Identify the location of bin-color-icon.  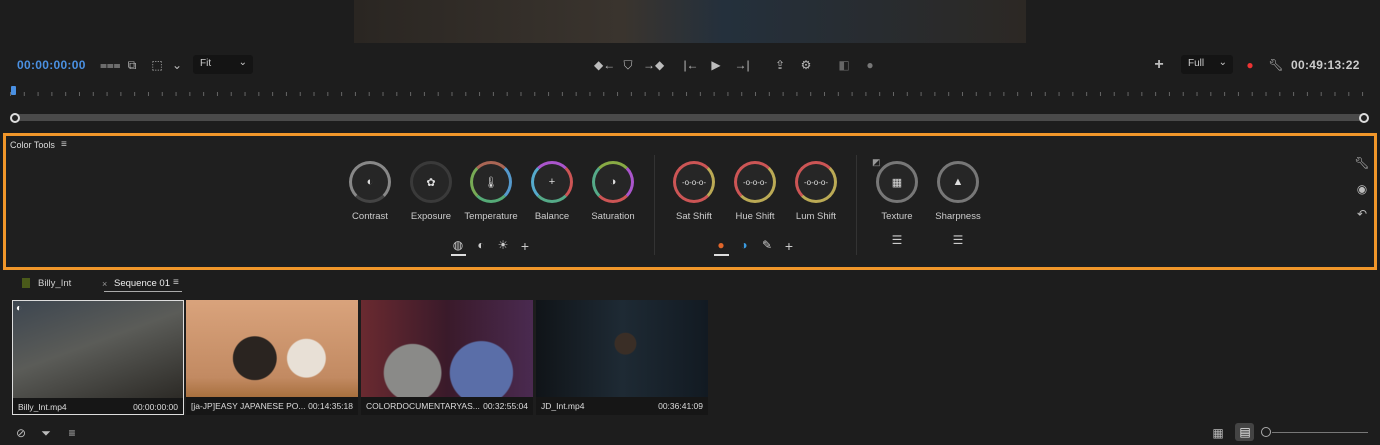
(26, 283).